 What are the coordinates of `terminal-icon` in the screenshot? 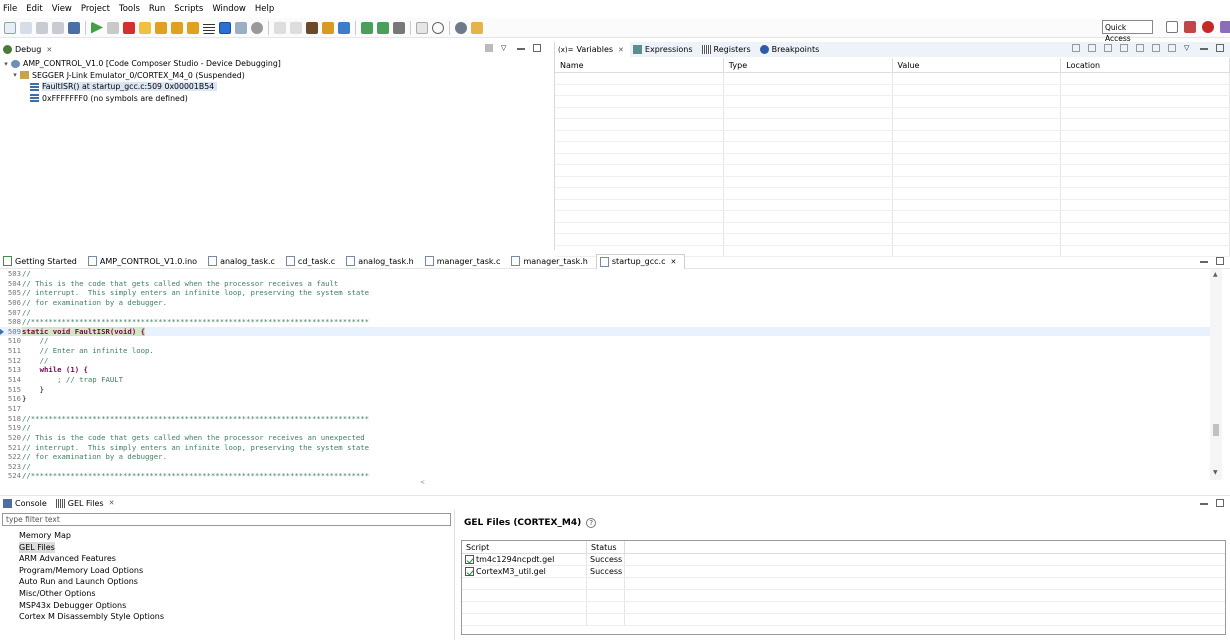 It's located at (74, 27).